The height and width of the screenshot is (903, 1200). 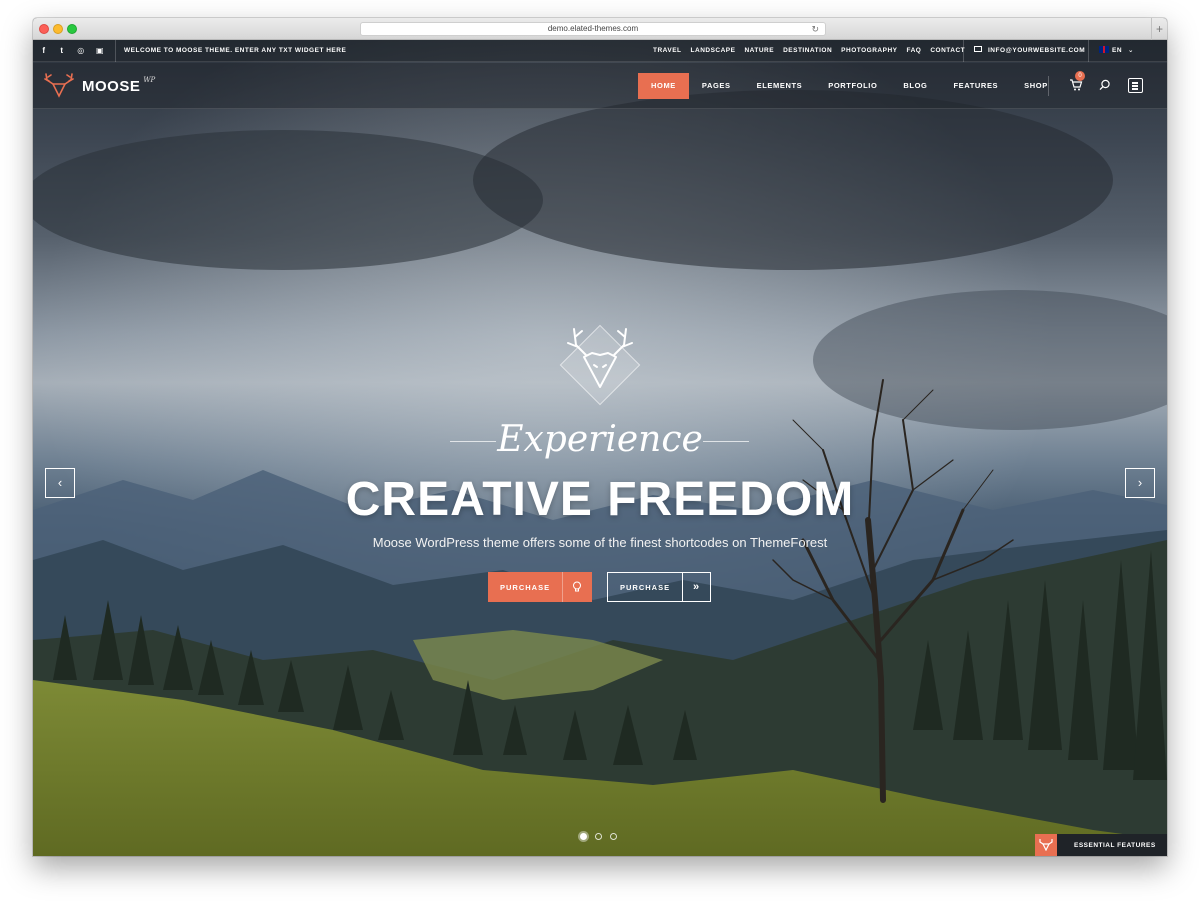 What do you see at coordinates (111, 86) in the screenshot?
I see `logo-text: MOOSE` at bounding box center [111, 86].